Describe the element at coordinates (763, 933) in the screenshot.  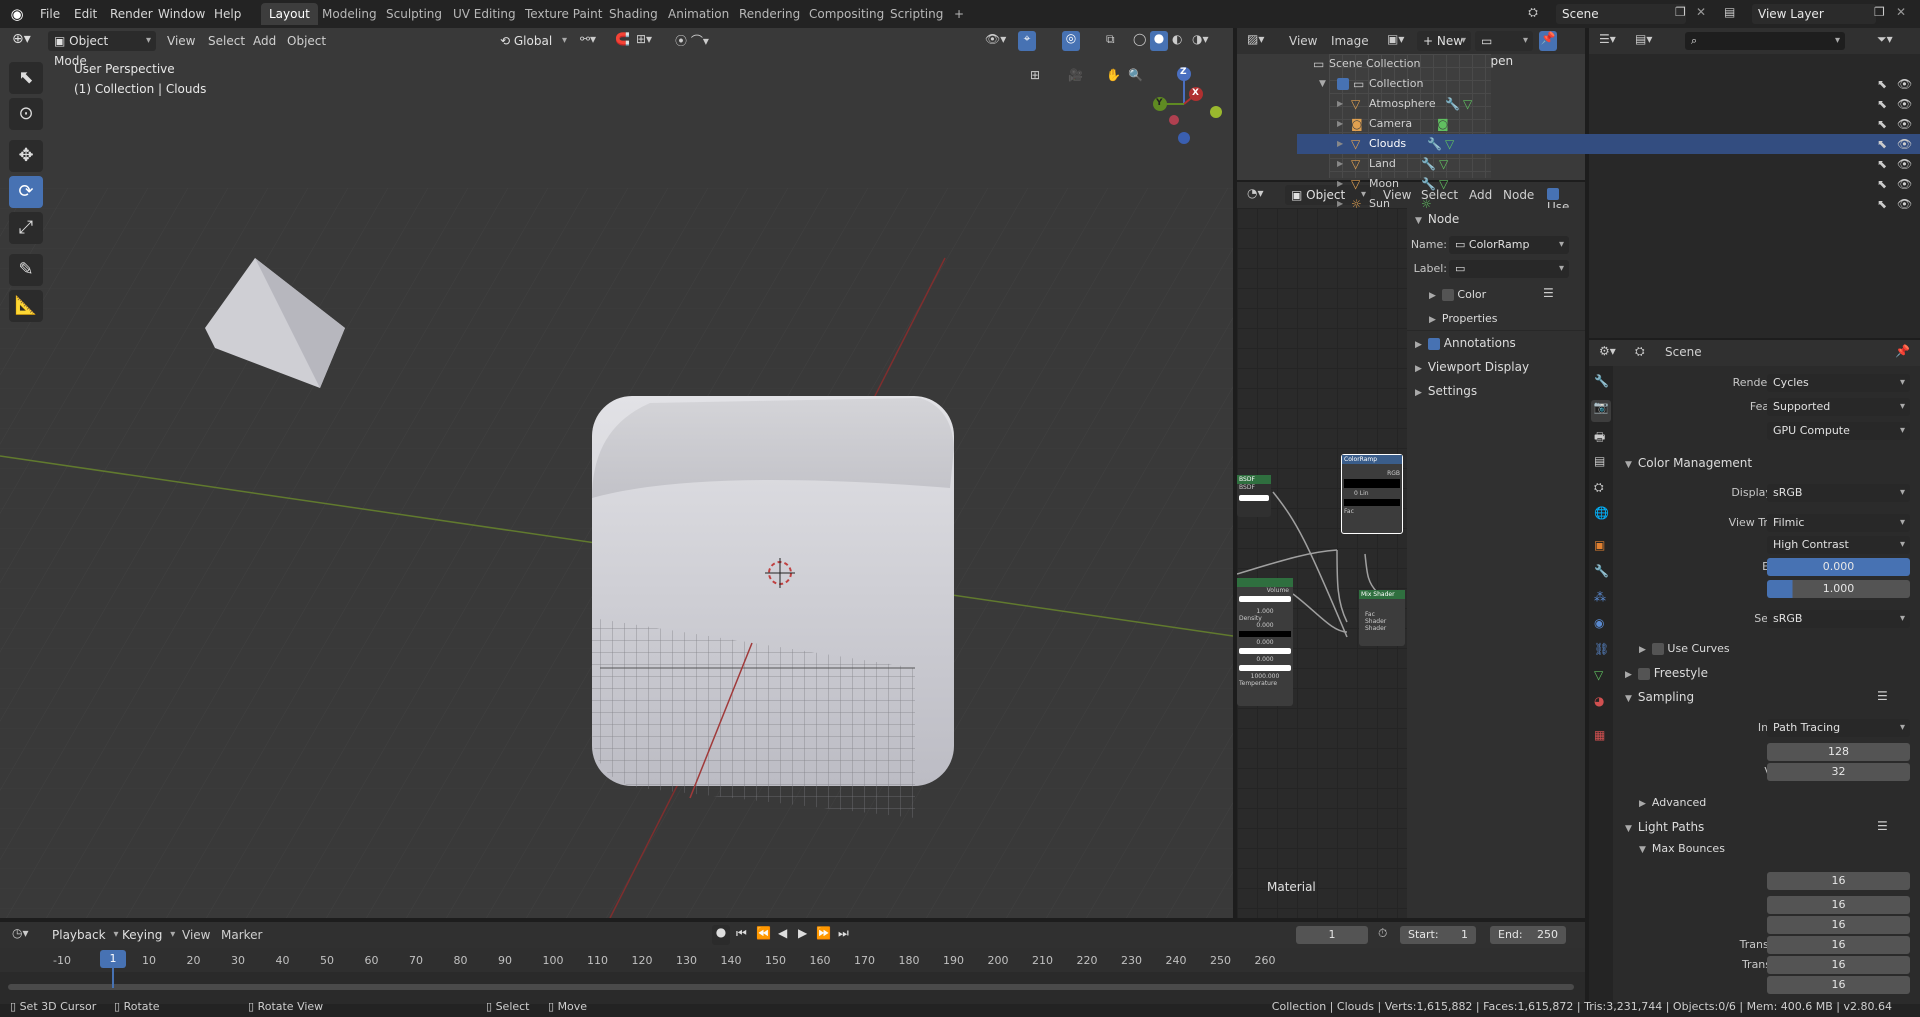
I see `prev-keyframe-icon: ⏪` at that location.